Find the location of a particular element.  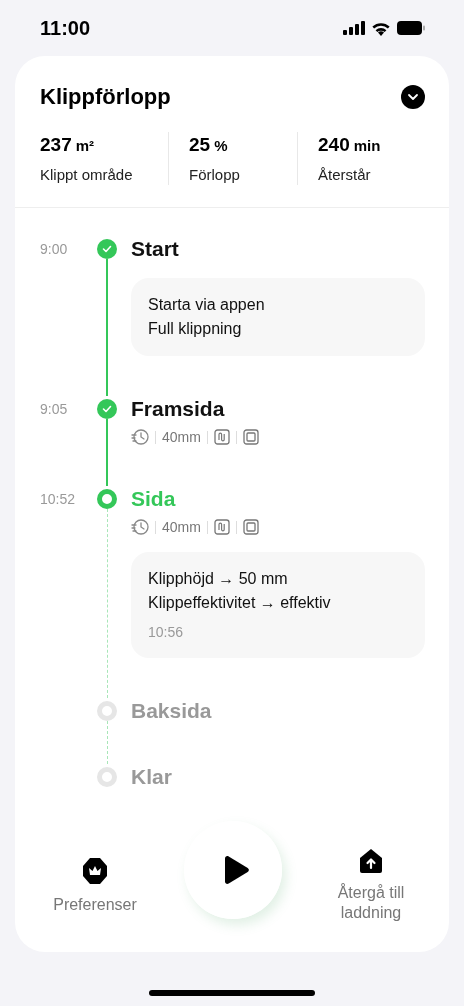

note-time: 10:56 is located at coordinates (166, 632).